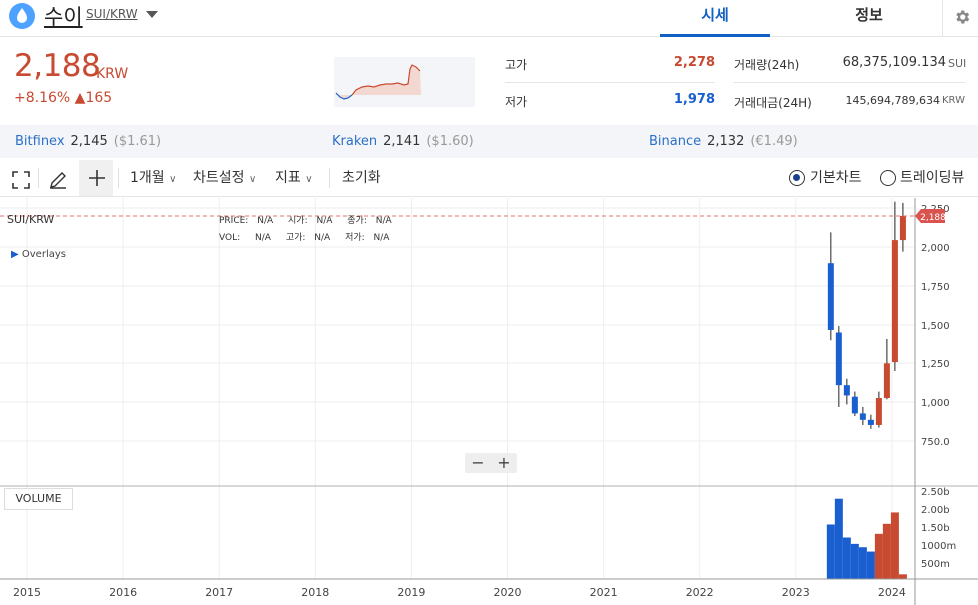 The height and width of the screenshot is (605, 978). I want to click on change-percent: +8.16%, so click(42, 98).